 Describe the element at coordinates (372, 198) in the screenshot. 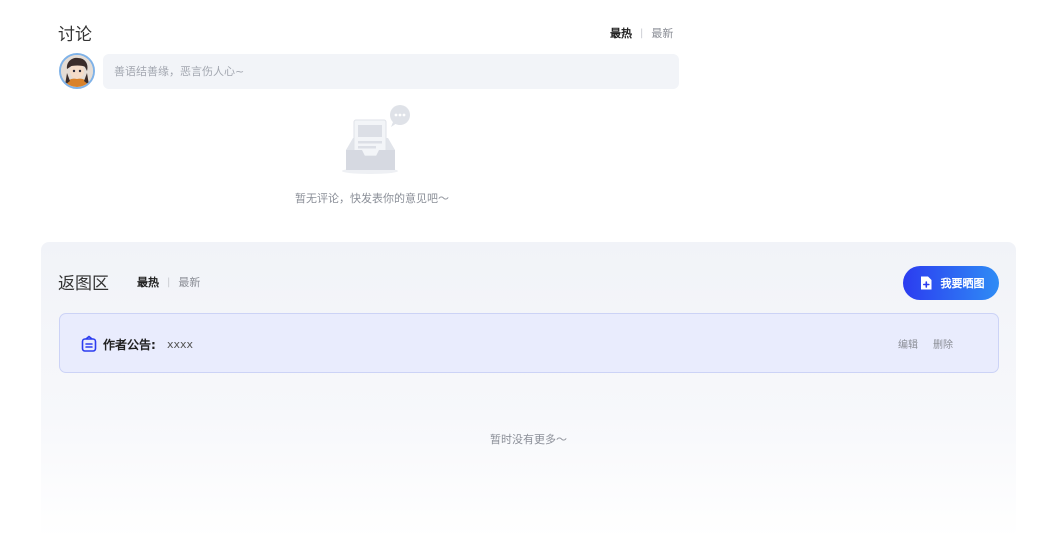

I see `empty-comment-text: 暂无评论，快发表你的意见吧～` at that location.